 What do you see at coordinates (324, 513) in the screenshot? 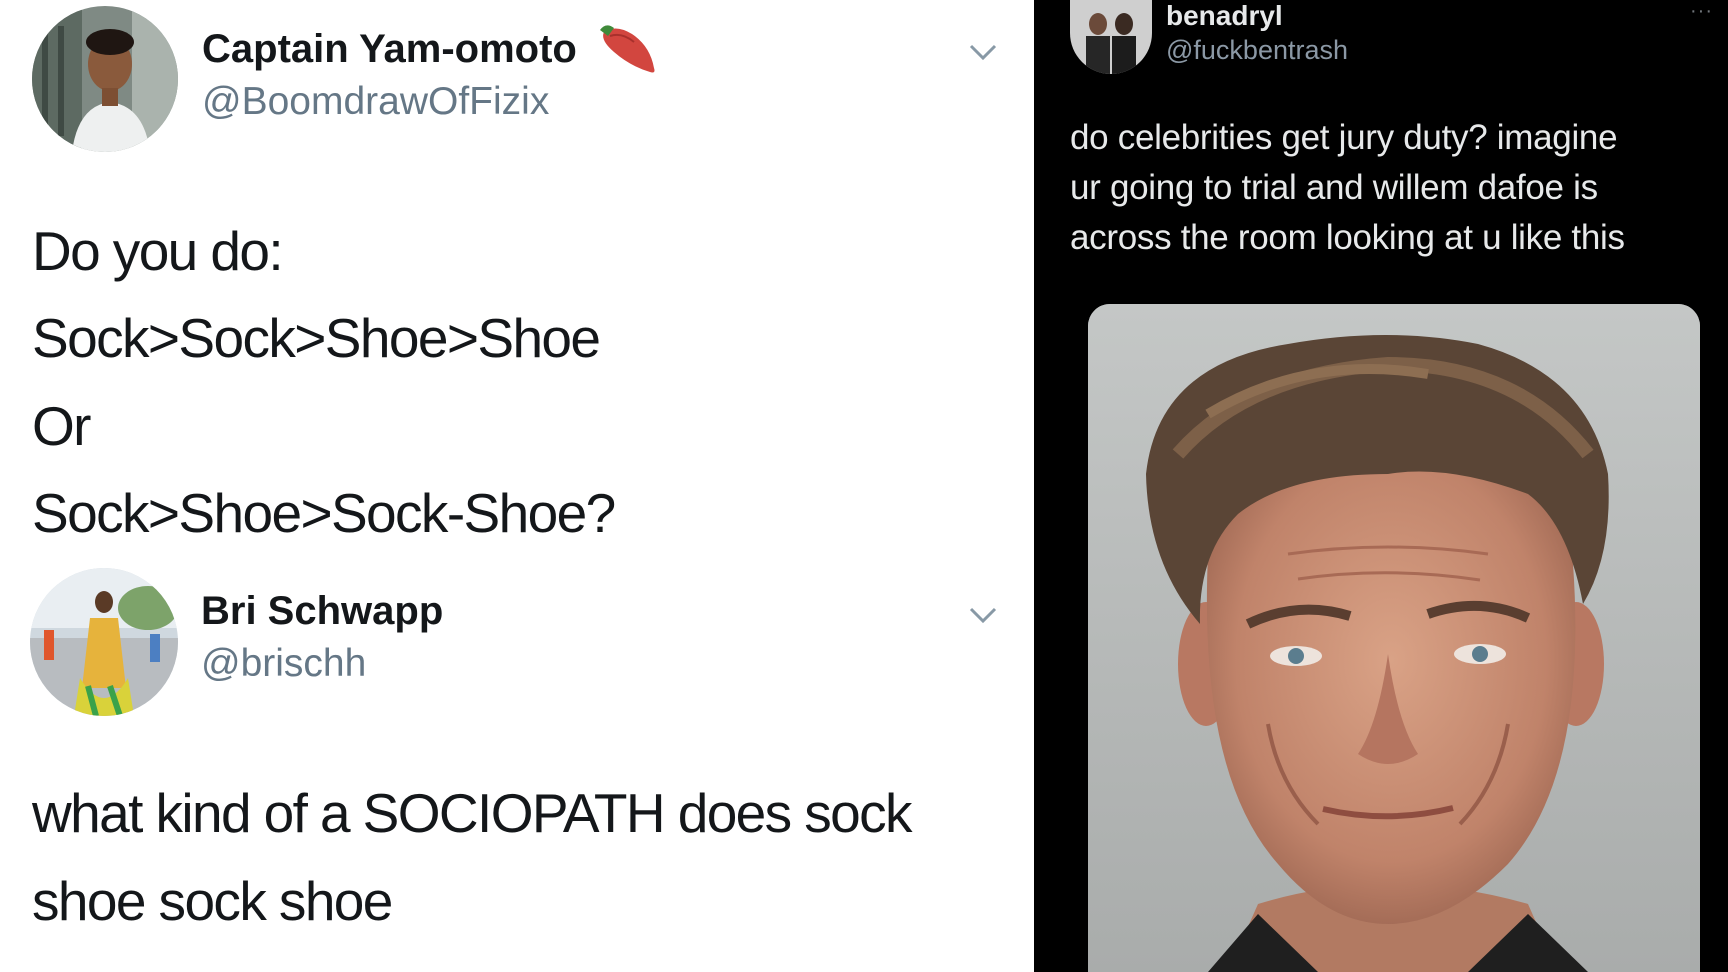
I see `tweet-text-line: Sock>Shoe>Sock-Shoe?` at bounding box center [324, 513].